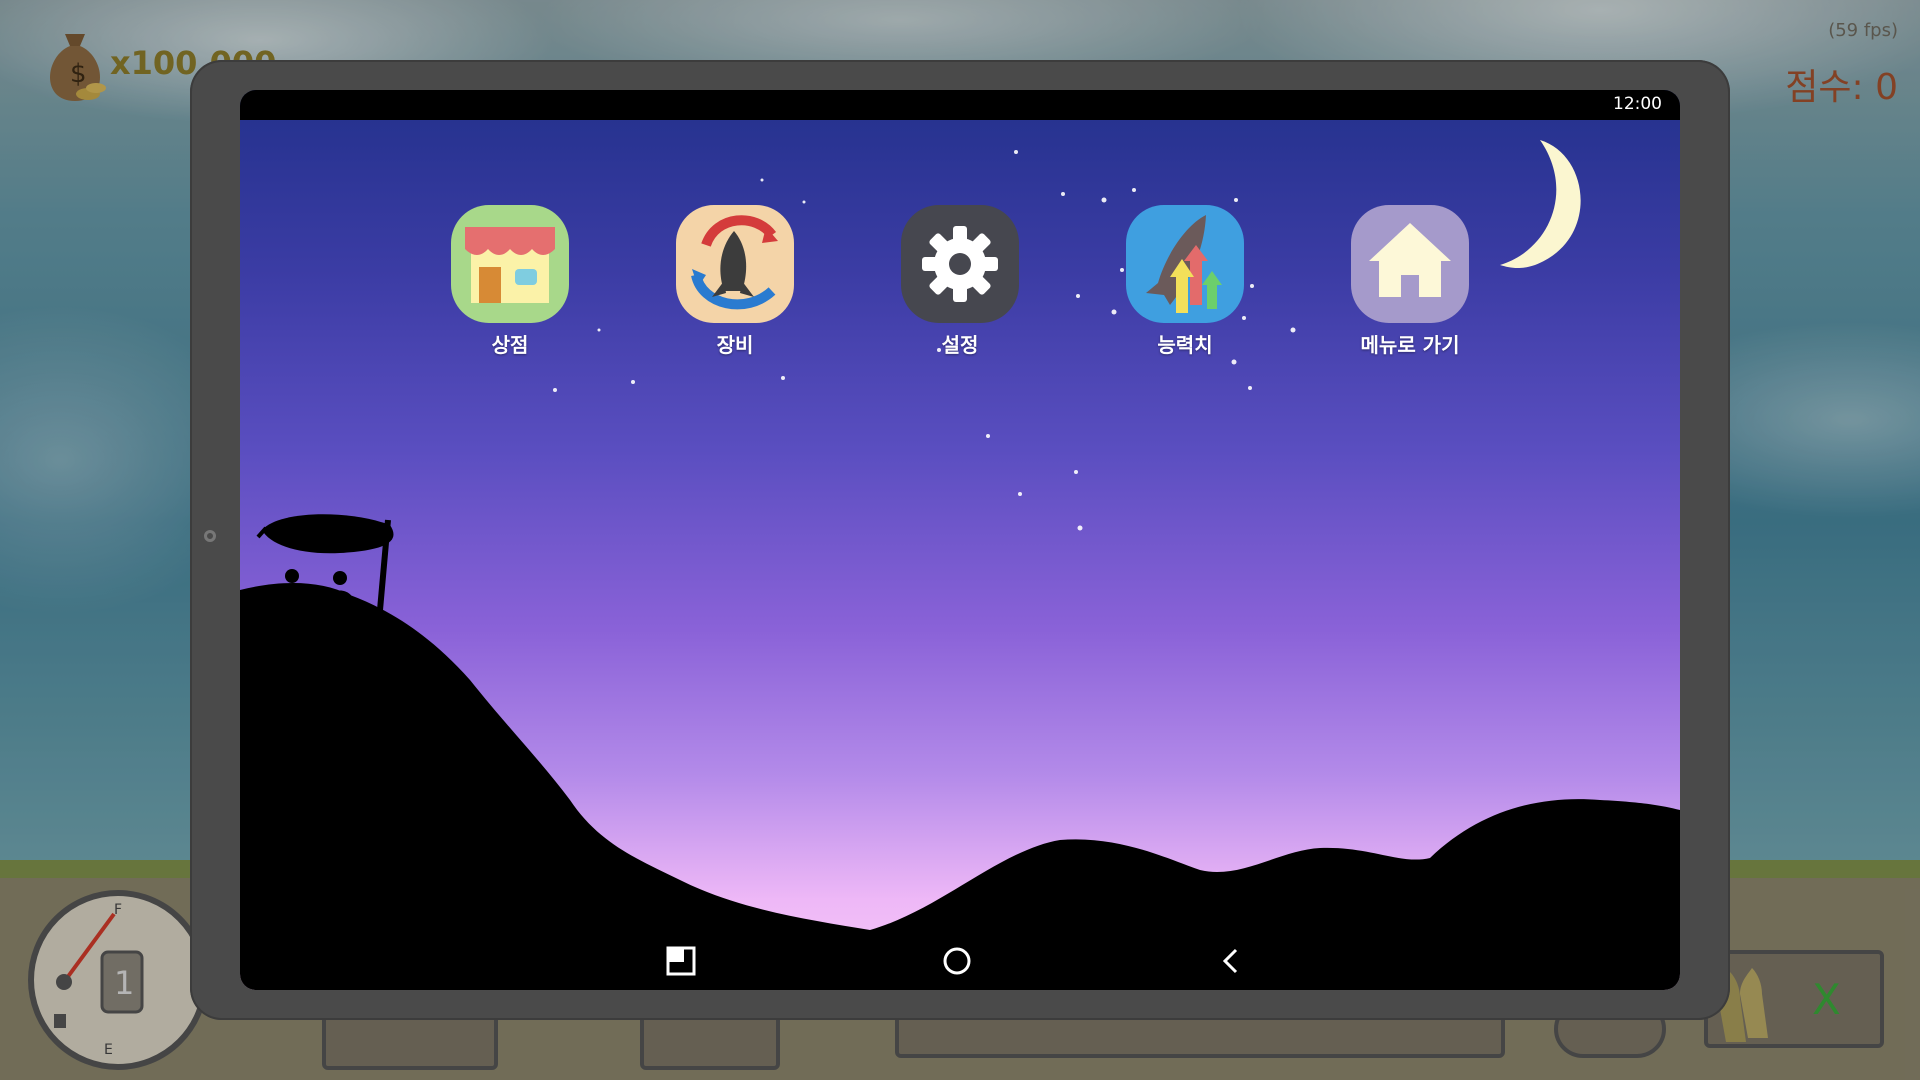 Image resolution: width=1920 pixels, height=1080 pixels. What do you see at coordinates (735, 264) in the screenshot?
I see `rocket-equipment-icon` at bounding box center [735, 264].